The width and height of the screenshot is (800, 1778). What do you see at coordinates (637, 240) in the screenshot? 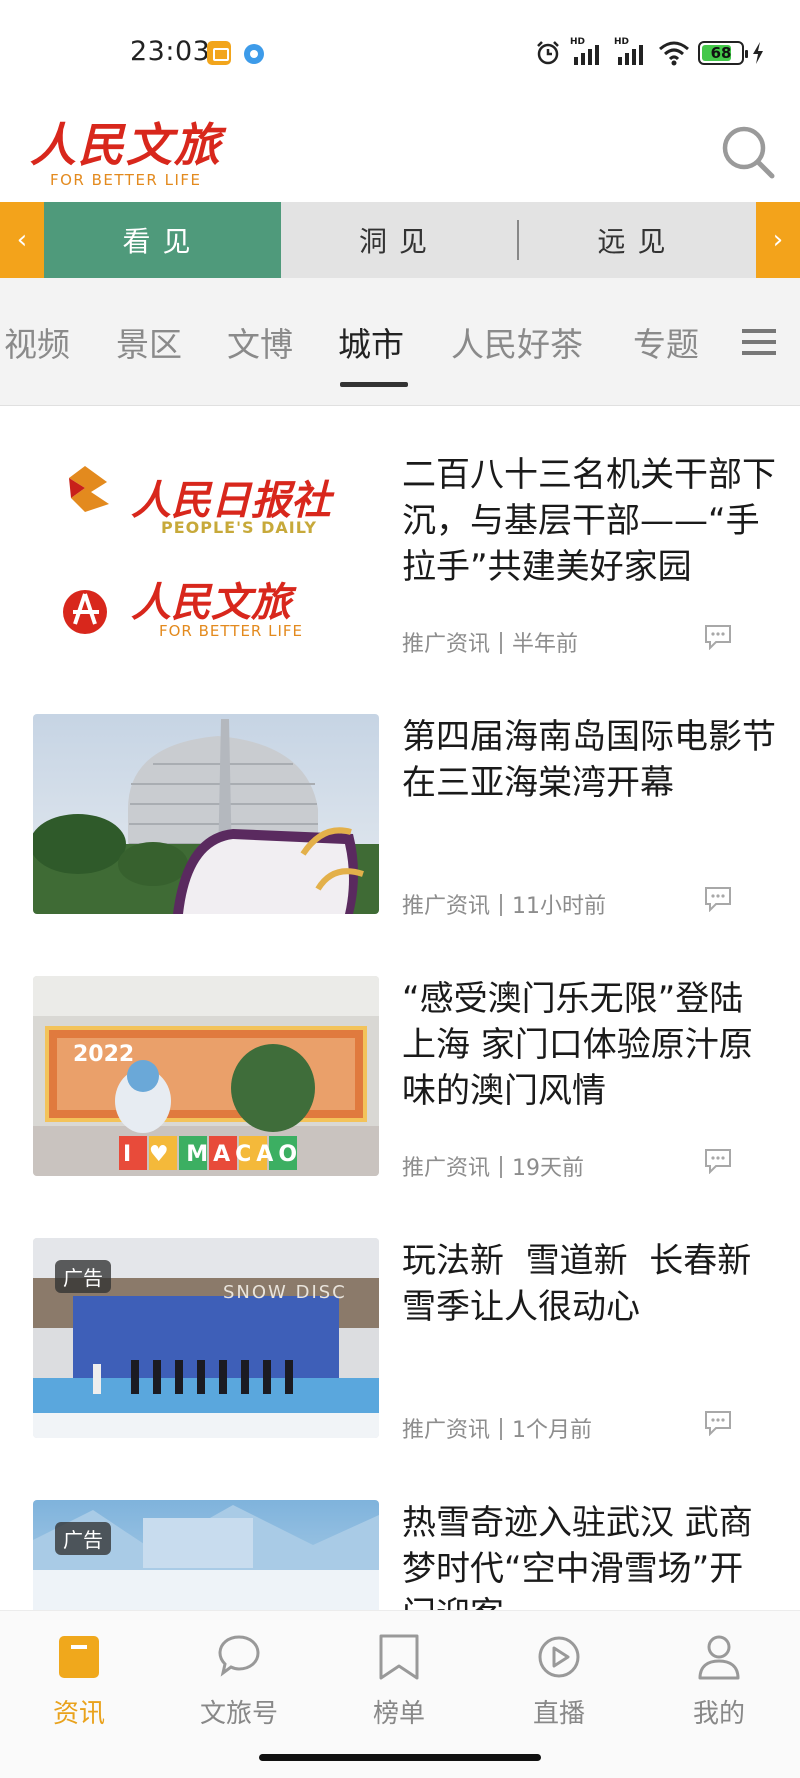
I see `tab-yuanjian: 远见` at bounding box center [637, 240].